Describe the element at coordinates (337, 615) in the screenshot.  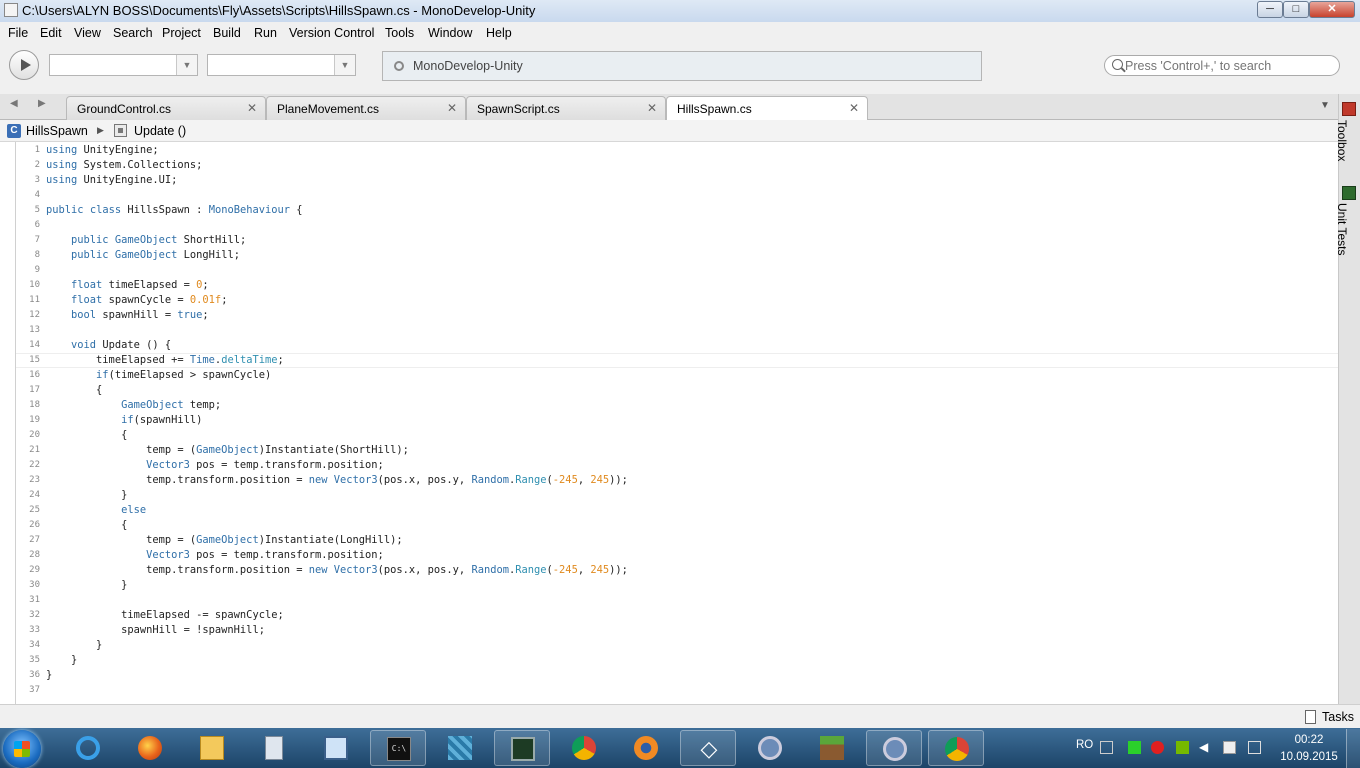
I see `code-line: timeElapsed -= spawnCycle;` at that location.